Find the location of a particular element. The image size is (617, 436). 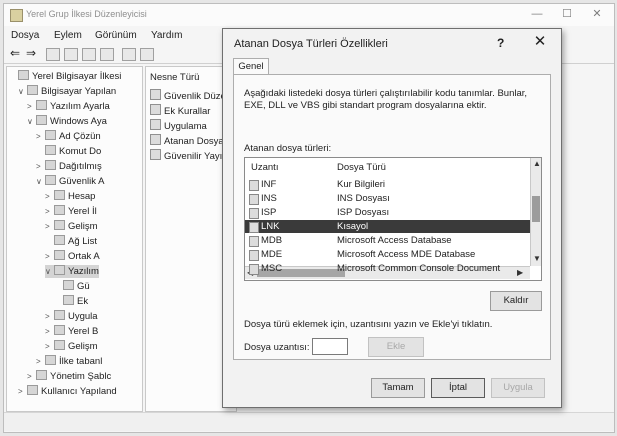

vertical-scroll-thumb is located at coordinates (536, 209).